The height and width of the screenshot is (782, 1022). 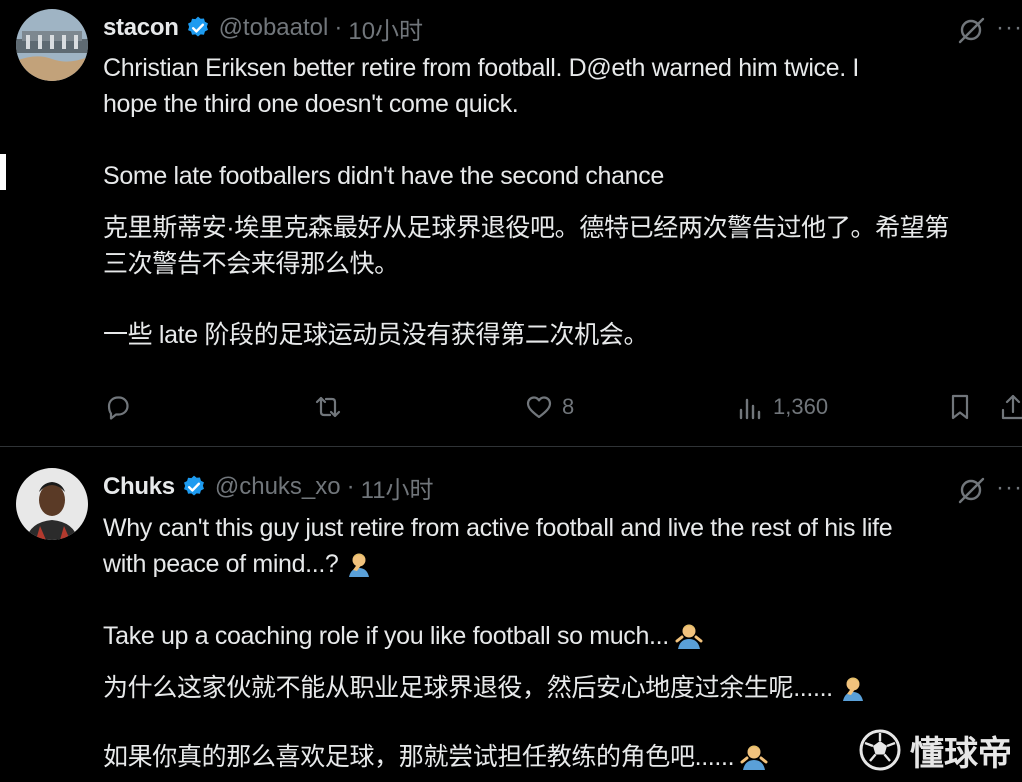 I want to click on watermark-text: 懂球帝, so click(x=961, y=753).